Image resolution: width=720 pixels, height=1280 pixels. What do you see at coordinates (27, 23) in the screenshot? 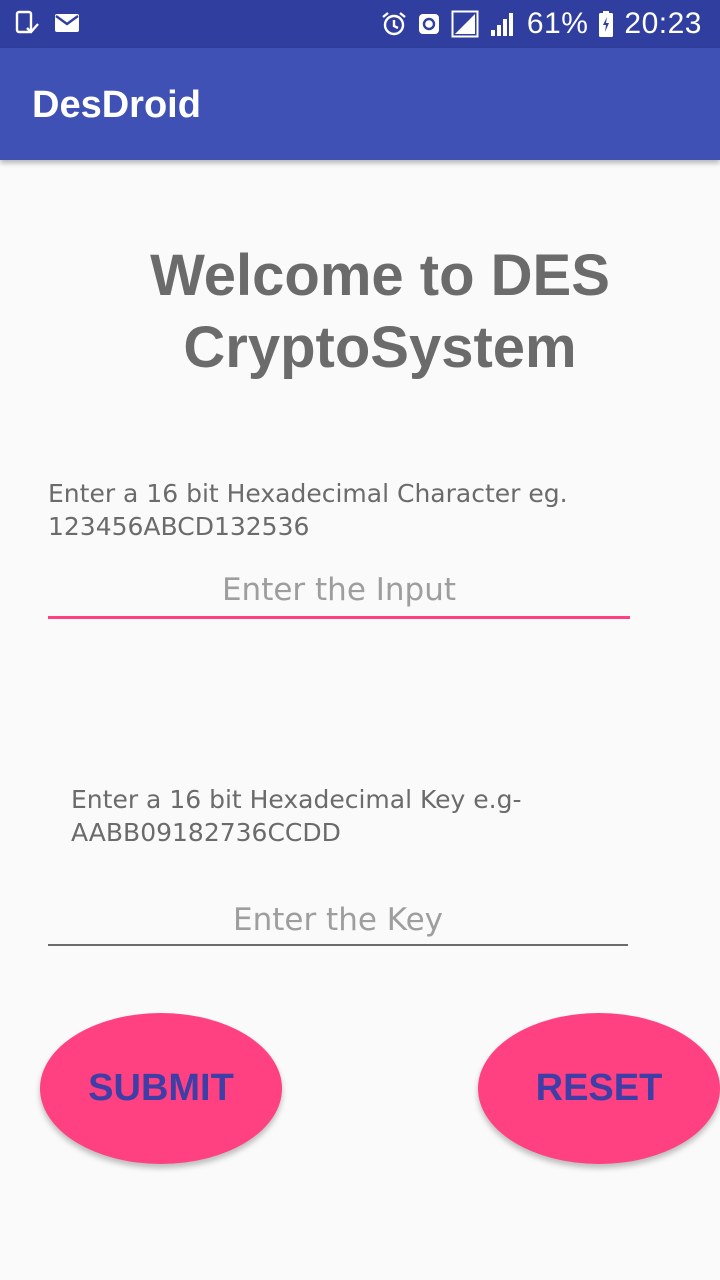
I see `device-check-icon` at bounding box center [27, 23].